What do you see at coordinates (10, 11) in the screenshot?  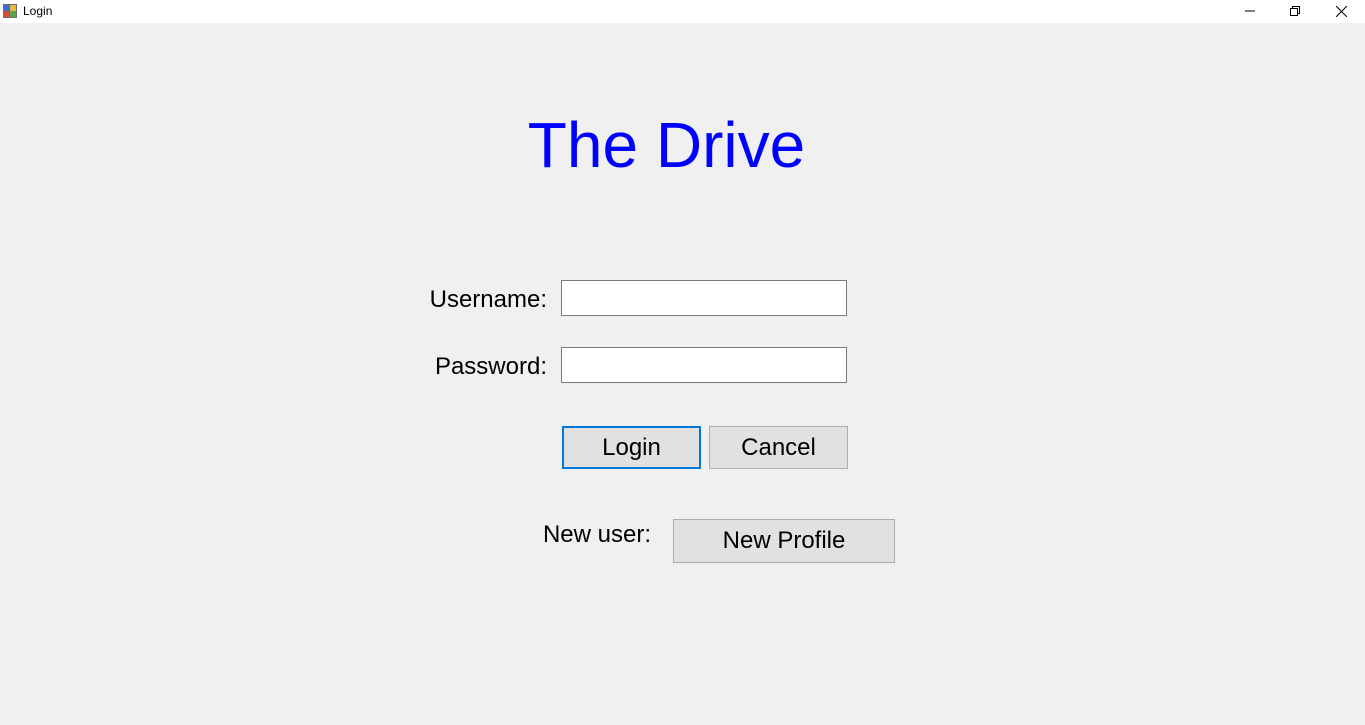 I see `app-form-icon` at bounding box center [10, 11].